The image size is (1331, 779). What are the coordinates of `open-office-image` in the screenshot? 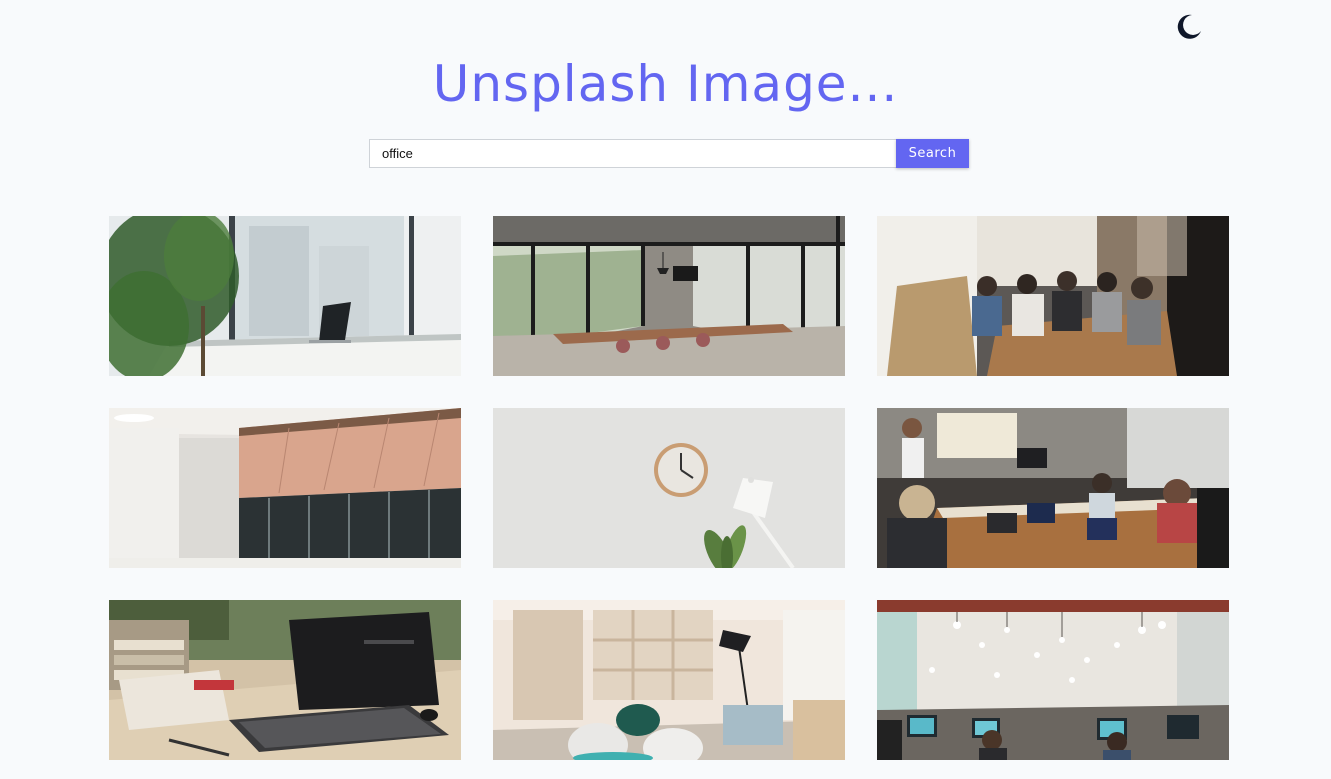 It's located at (1053, 680).